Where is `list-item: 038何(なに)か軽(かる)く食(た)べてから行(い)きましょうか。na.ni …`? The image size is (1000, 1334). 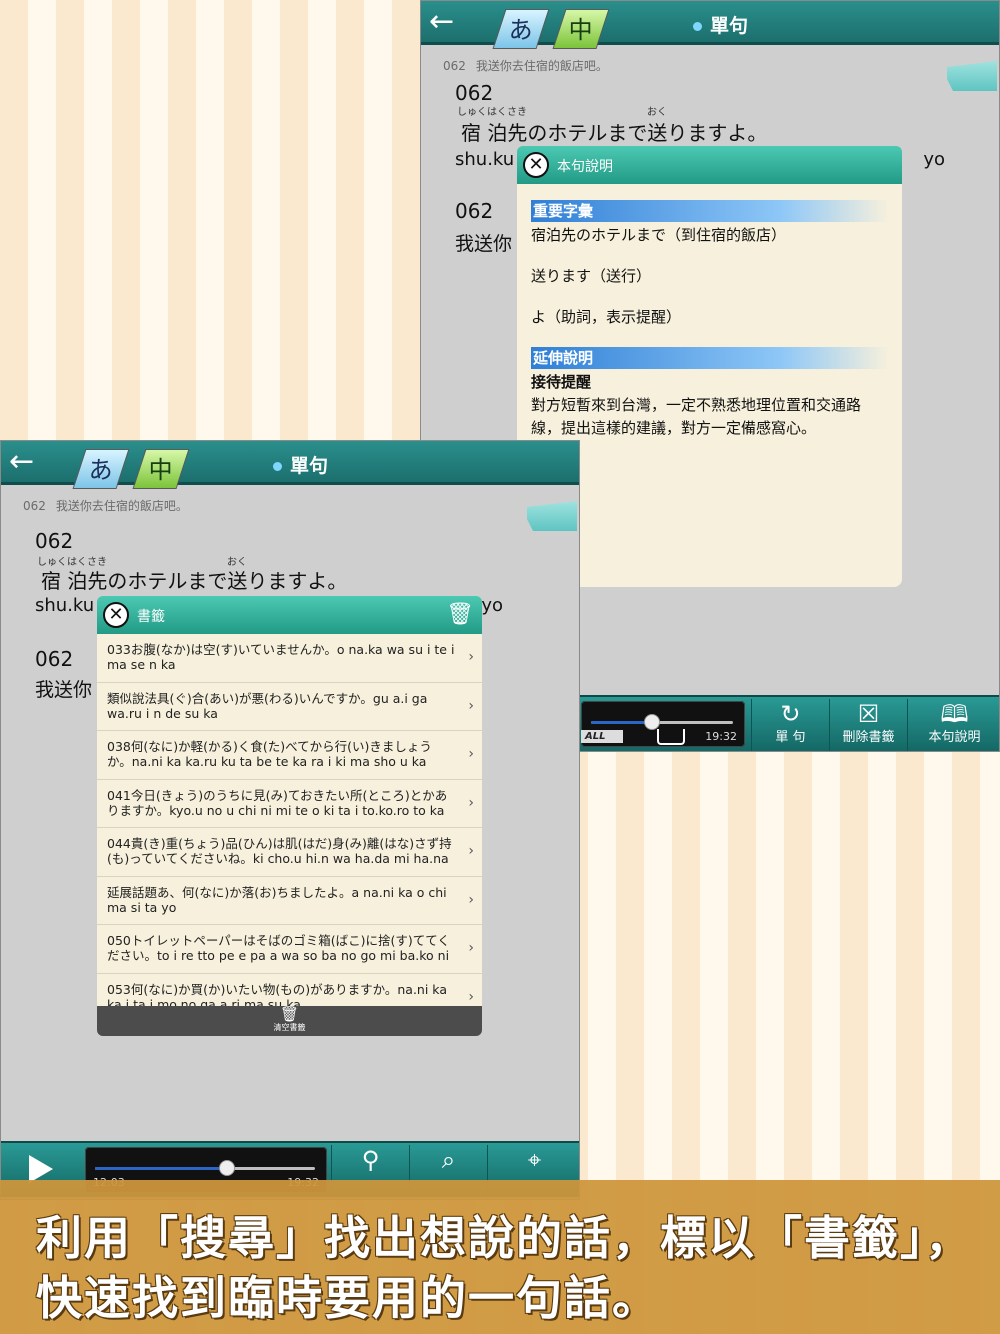 list-item: 038何(なに)か軽(かる)く食(た)べてから行(い)きましょうか。na.ni … is located at coordinates (289, 755).